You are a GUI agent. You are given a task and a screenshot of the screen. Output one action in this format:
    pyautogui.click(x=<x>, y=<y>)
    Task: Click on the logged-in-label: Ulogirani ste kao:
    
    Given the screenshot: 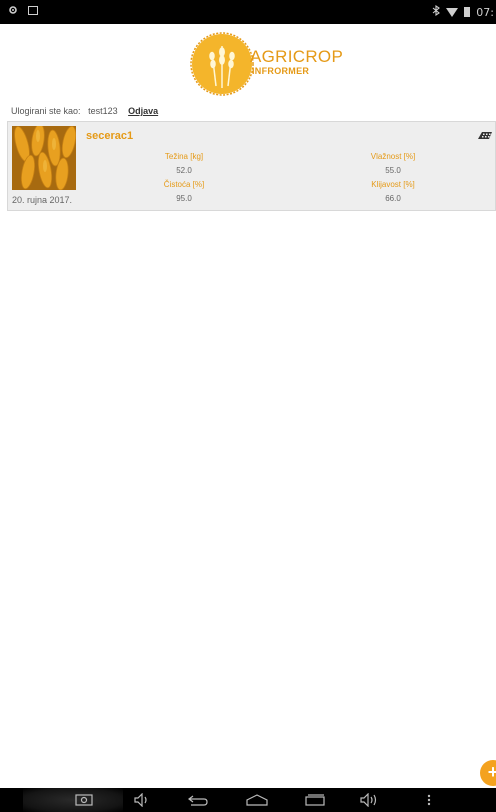 What is the action you would take?
    pyautogui.click(x=46, y=111)
    